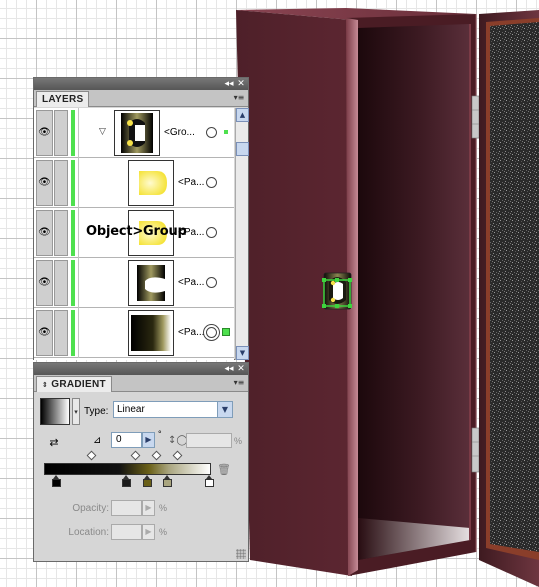 The width and height of the screenshot is (539, 587). I want to click on swatch-dropdown-icon: ▾, so click(76, 411).